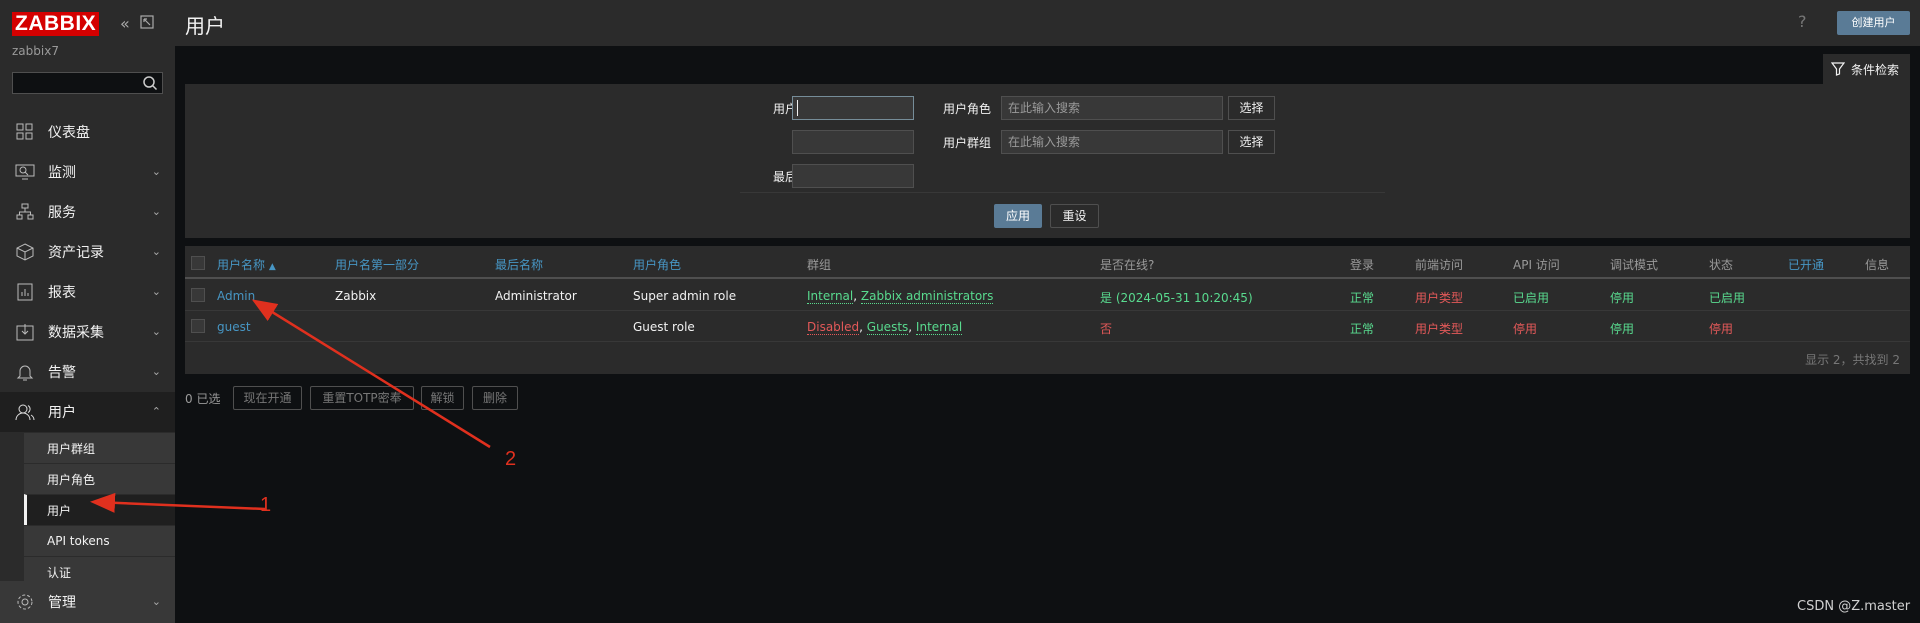  I want to click on reset-button: 重设, so click(1074, 216).